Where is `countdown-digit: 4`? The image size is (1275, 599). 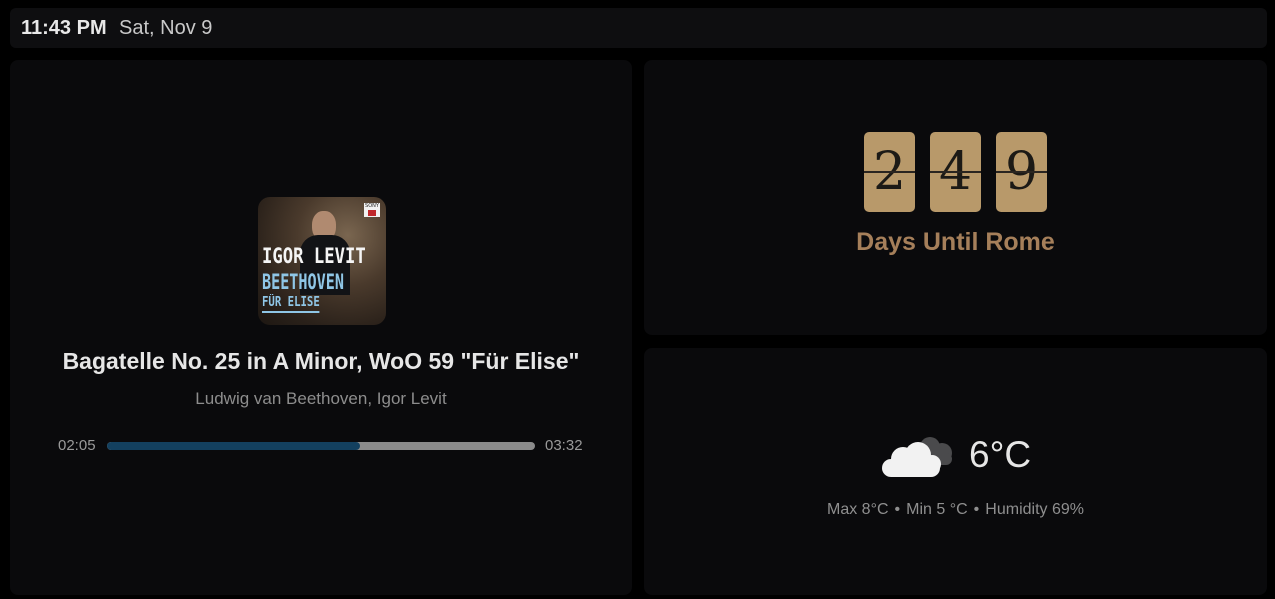 countdown-digit: 4 is located at coordinates (955, 172).